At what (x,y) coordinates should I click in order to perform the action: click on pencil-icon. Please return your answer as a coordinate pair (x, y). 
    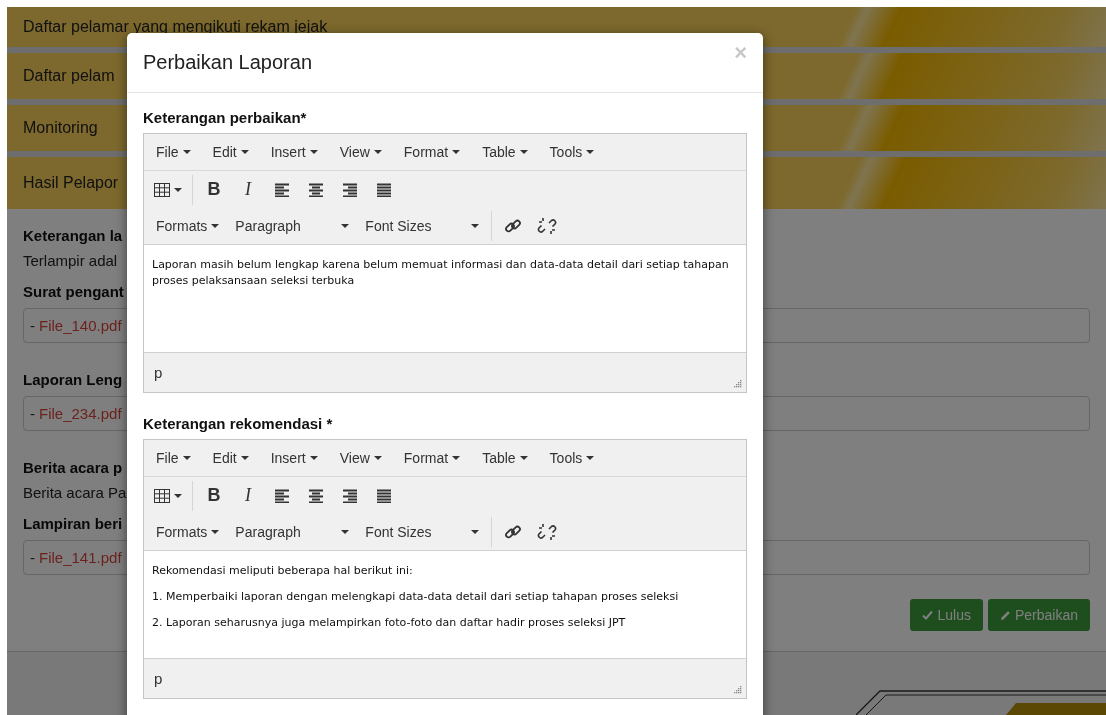
    Looking at the image, I should click on (1005, 615).